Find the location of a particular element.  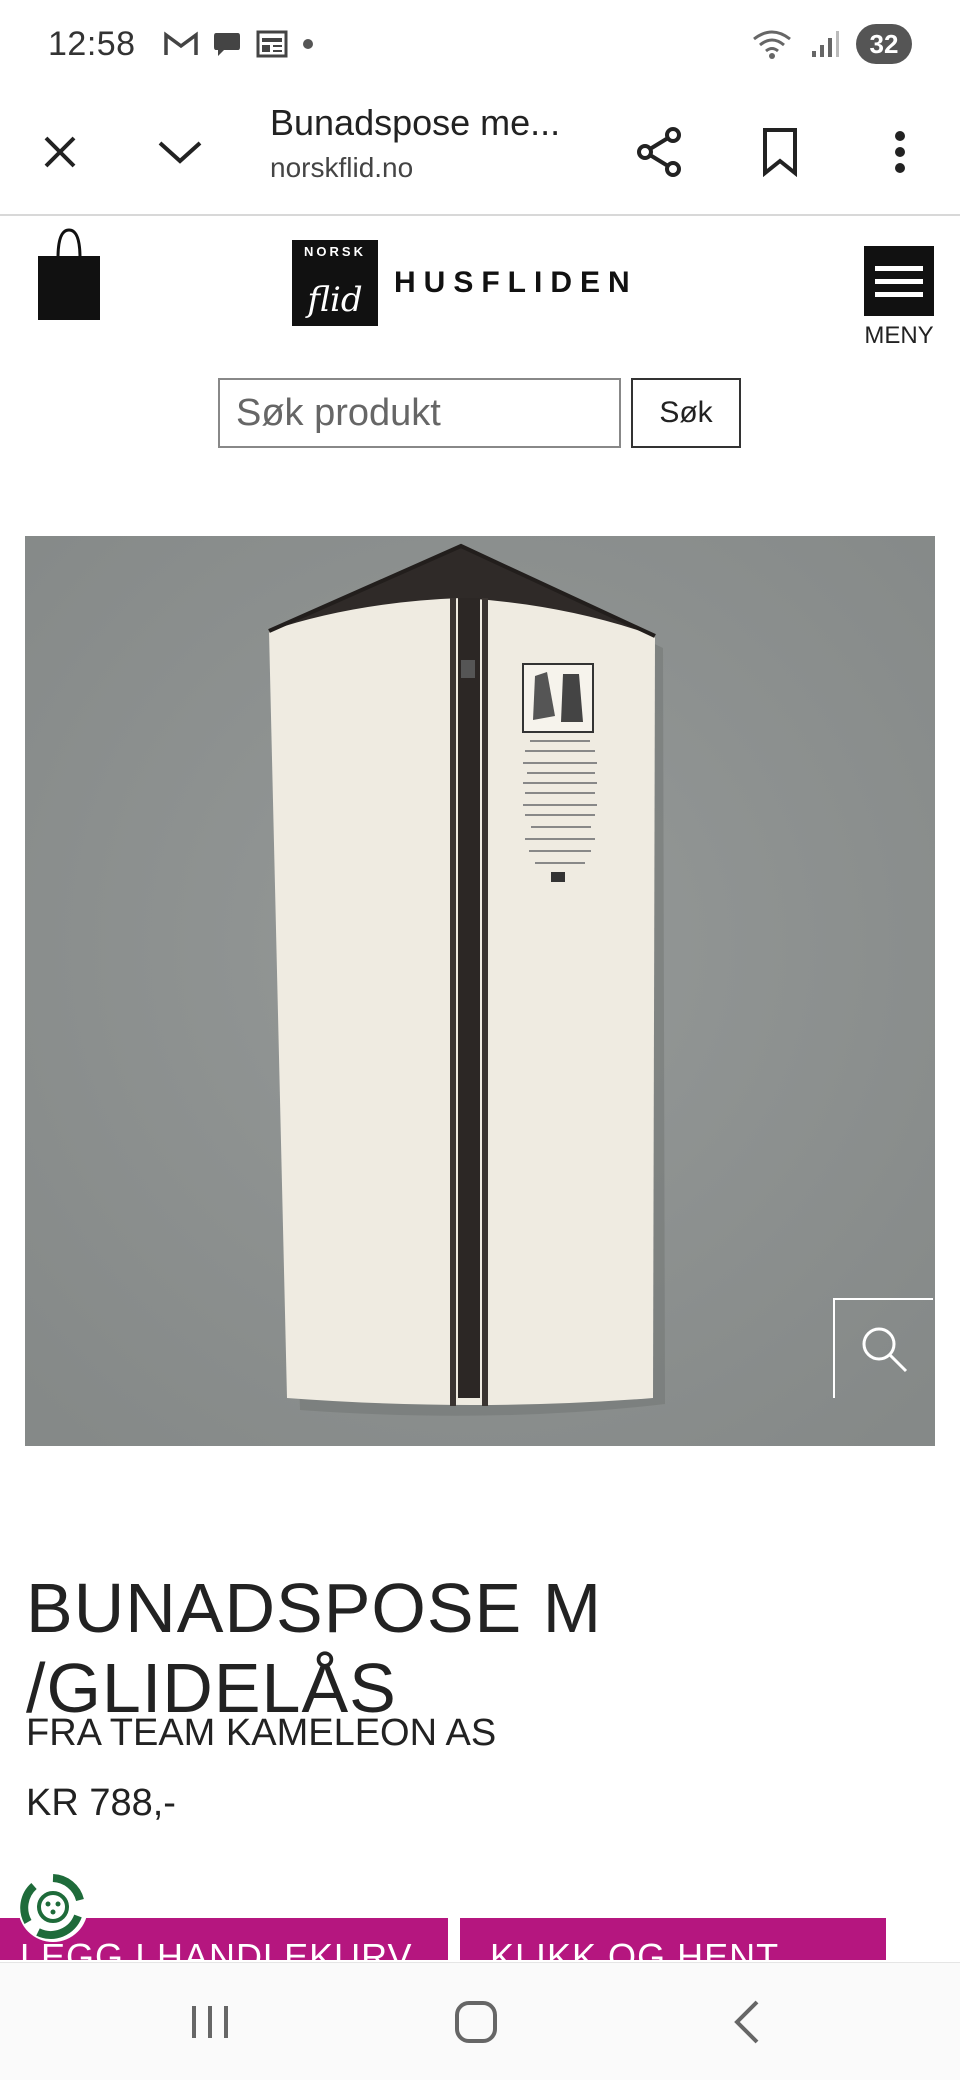

recycle-icon is located at coordinates (53, 1907).